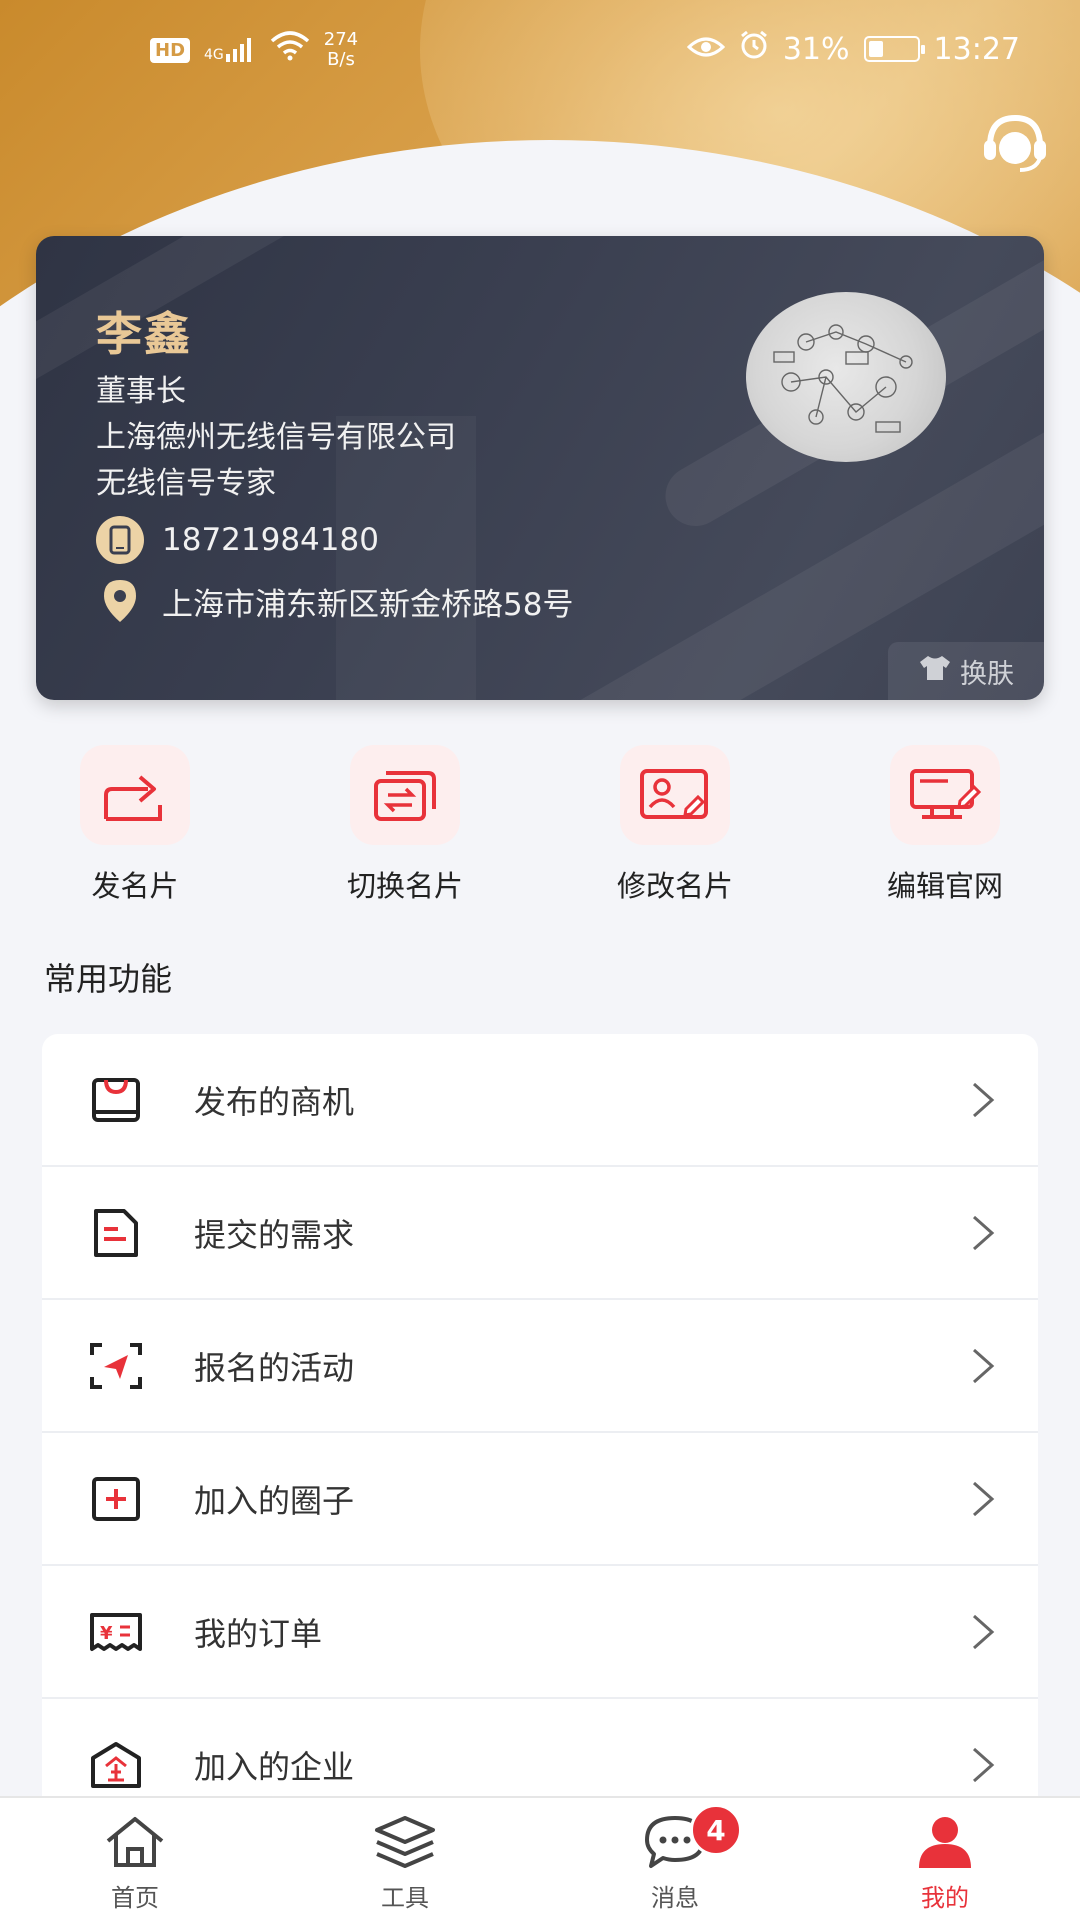 The width and height of the screenshot is (1080, 1920). Describe the element at coordinates (405, 795) in the screenshot. I see `switch-card-icon` at that location.